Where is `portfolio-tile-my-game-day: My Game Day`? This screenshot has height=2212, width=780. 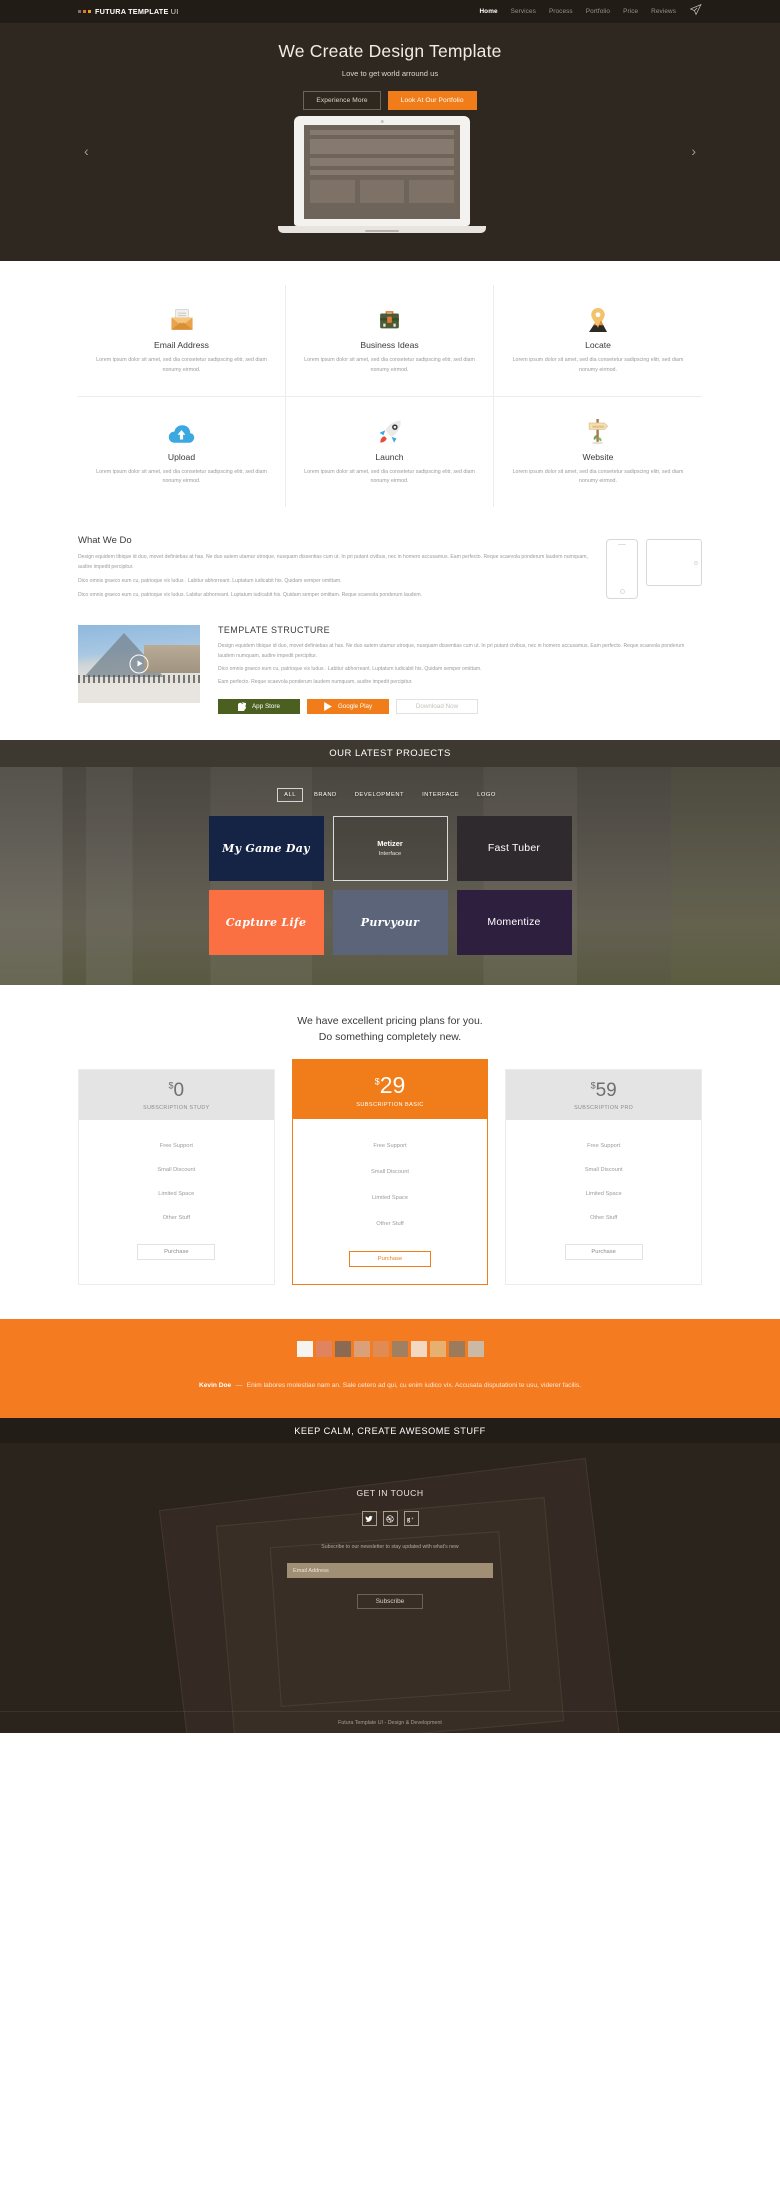
portfolio-tile-my-game-day: My Game Day is located at coordinates (266, 848).